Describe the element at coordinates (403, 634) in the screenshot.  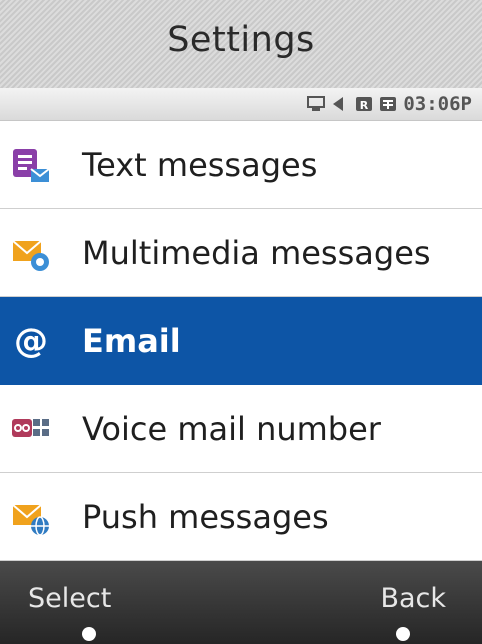
I see `right-softkey-indicator` at that location.